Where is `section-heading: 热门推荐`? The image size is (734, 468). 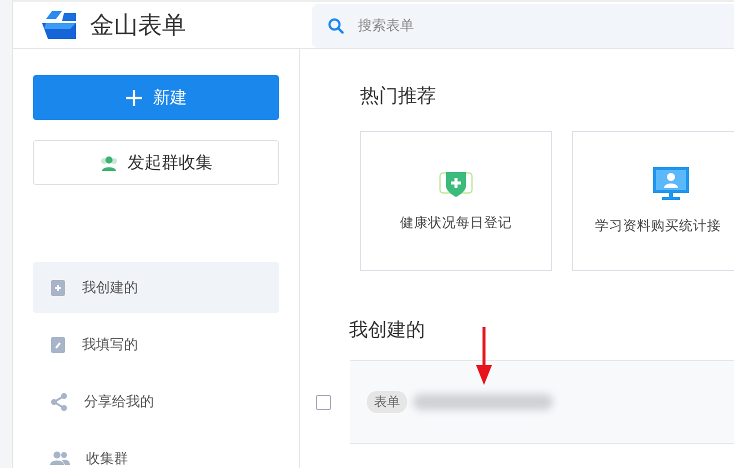
section-heading: 热门推荐 is located at coordinates (398, 96).